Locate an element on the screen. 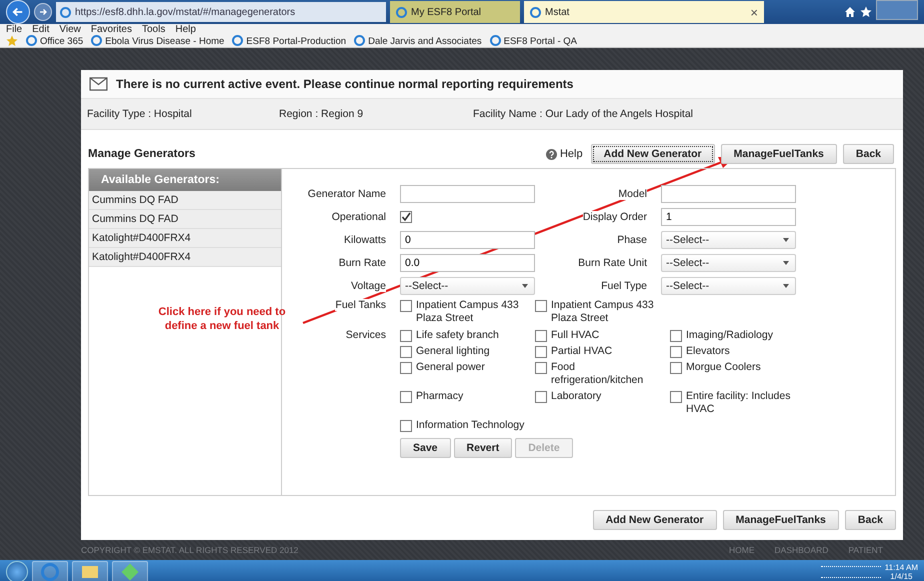  checkbox-label: Morgue Coolers is located at coordinates (723, 367).